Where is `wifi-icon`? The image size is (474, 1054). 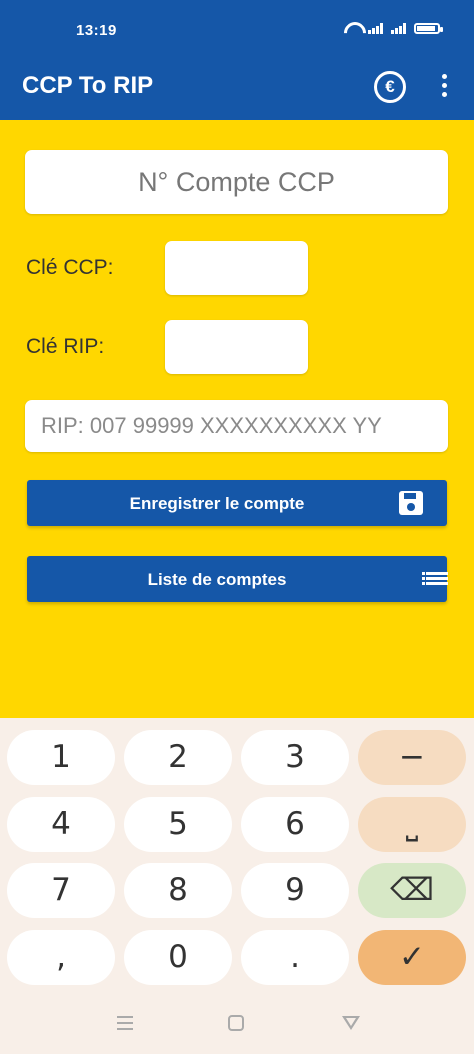 wifi-icon is located at coordinates (352, 28).